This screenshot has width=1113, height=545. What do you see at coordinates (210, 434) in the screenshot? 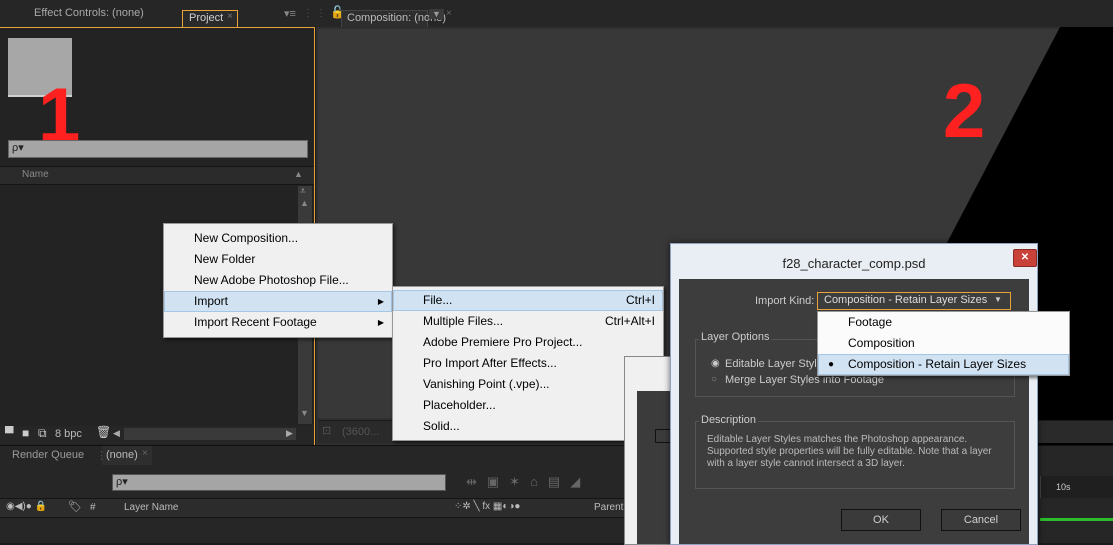
I see `horizontal-scrollbar` at bounding box center [210, 434].